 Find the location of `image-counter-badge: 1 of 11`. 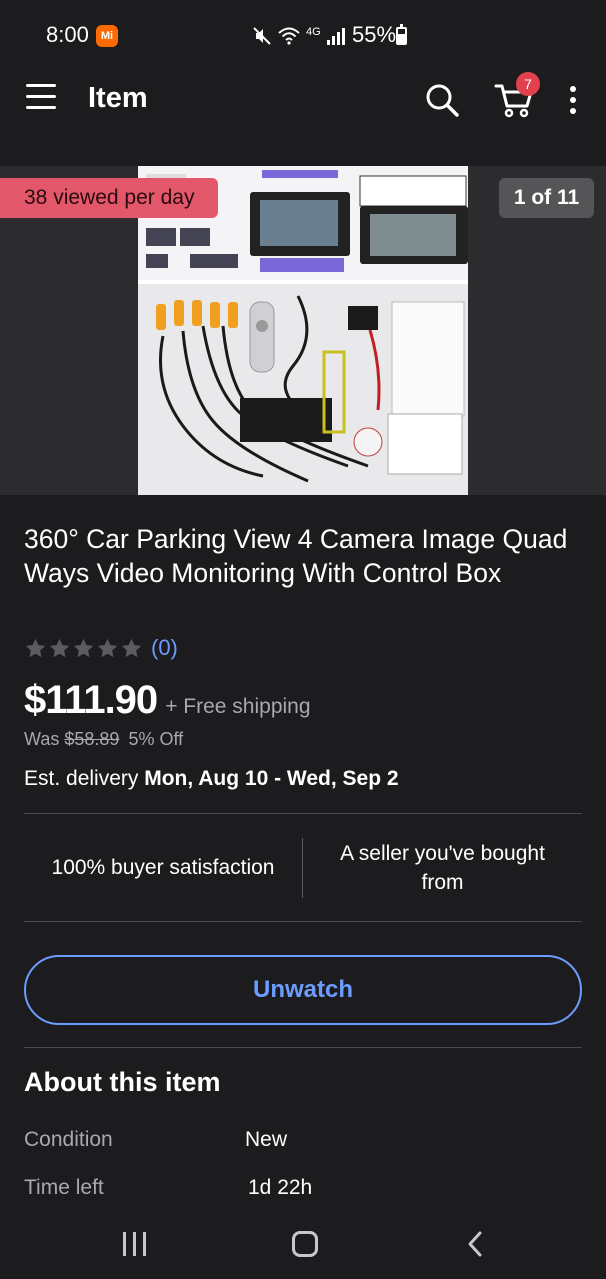

image-counter-badge: 1 of 11 is located at coordinates (546, 198).